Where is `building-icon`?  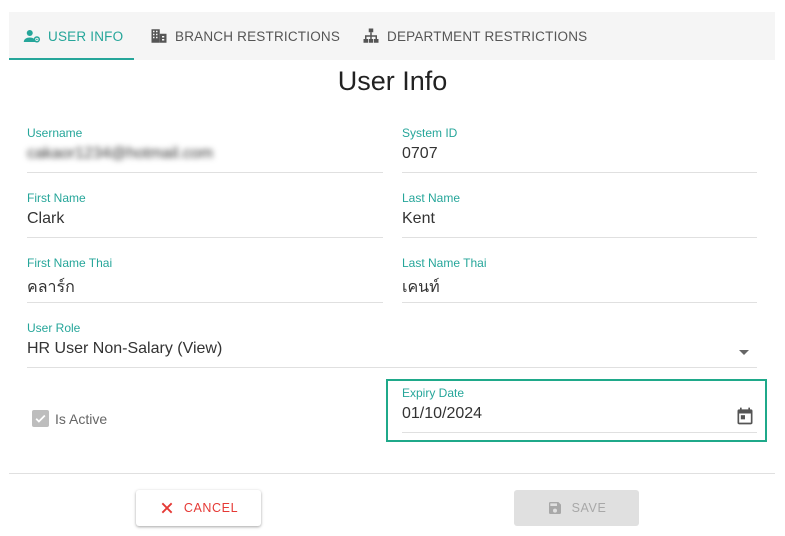 building-icon is located at coordinates (159, 36).